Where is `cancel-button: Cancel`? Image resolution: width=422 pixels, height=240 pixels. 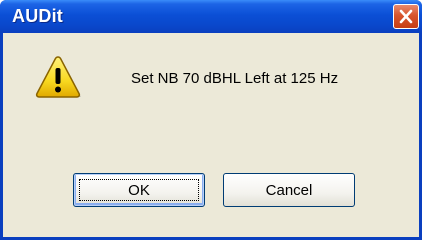
cancel-button: Cancel is located at coordinates (289, 190).